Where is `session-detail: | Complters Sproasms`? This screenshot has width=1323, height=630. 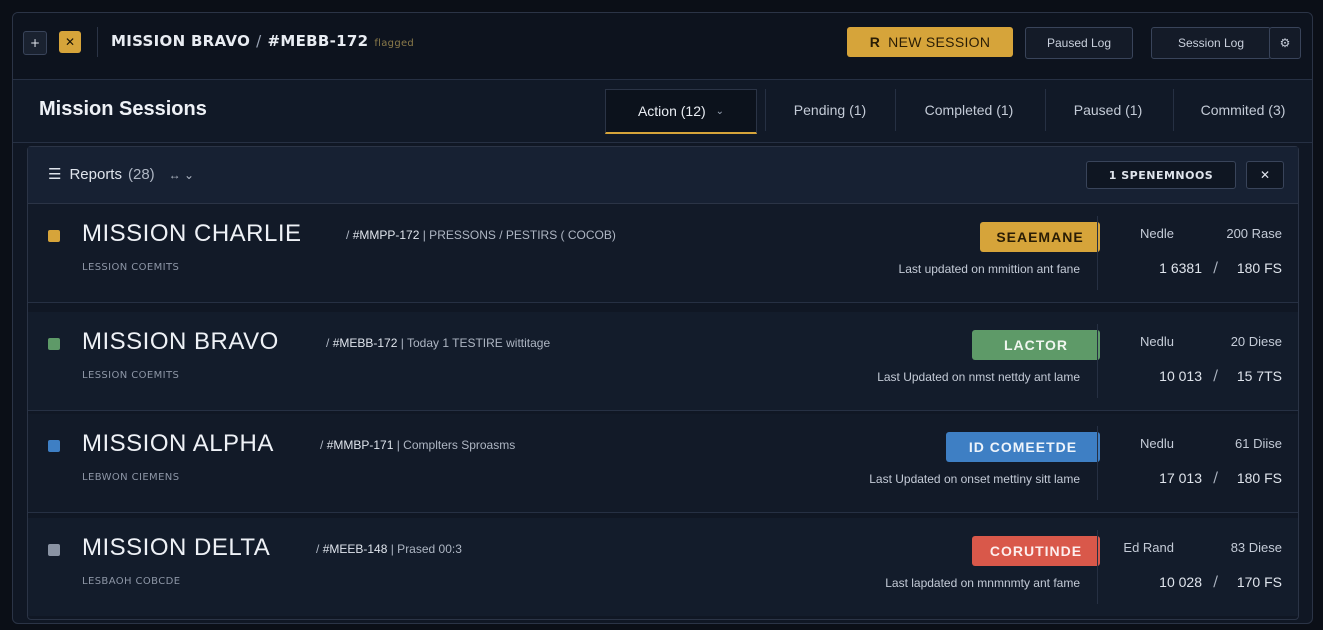
session-detail: | Complters Sproasms is located at coordinates (456, 445).